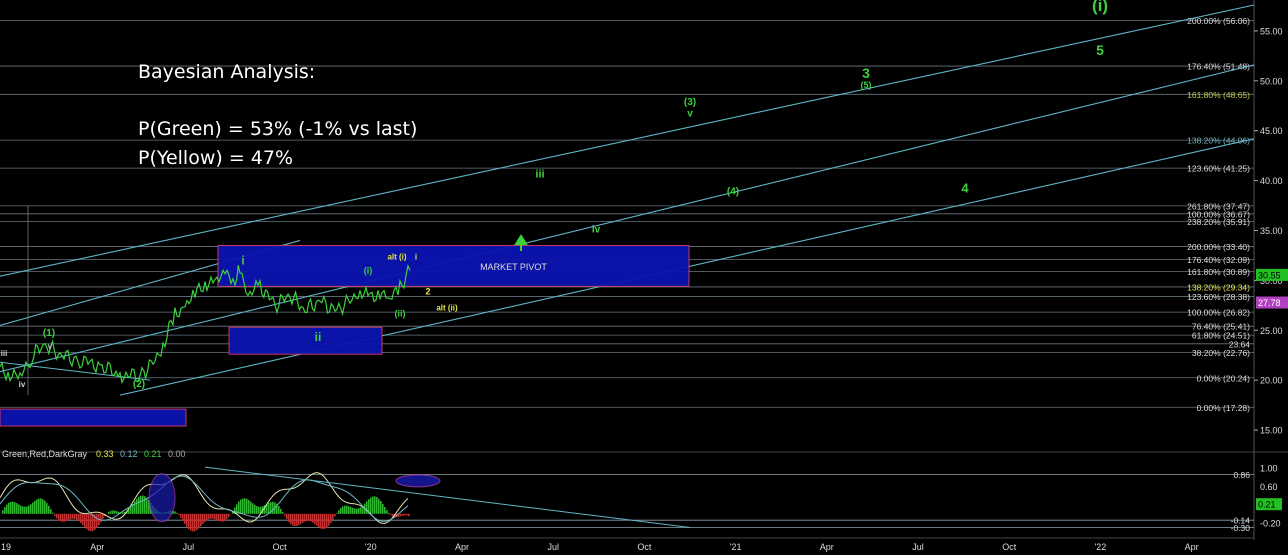 This screenshot has height=555, width=1288. What do you see at coordinates (1218, 313) in the screenshot?
I see `fib-level-label: 100.00% (26.82)` at bounding box center [1218, 313].